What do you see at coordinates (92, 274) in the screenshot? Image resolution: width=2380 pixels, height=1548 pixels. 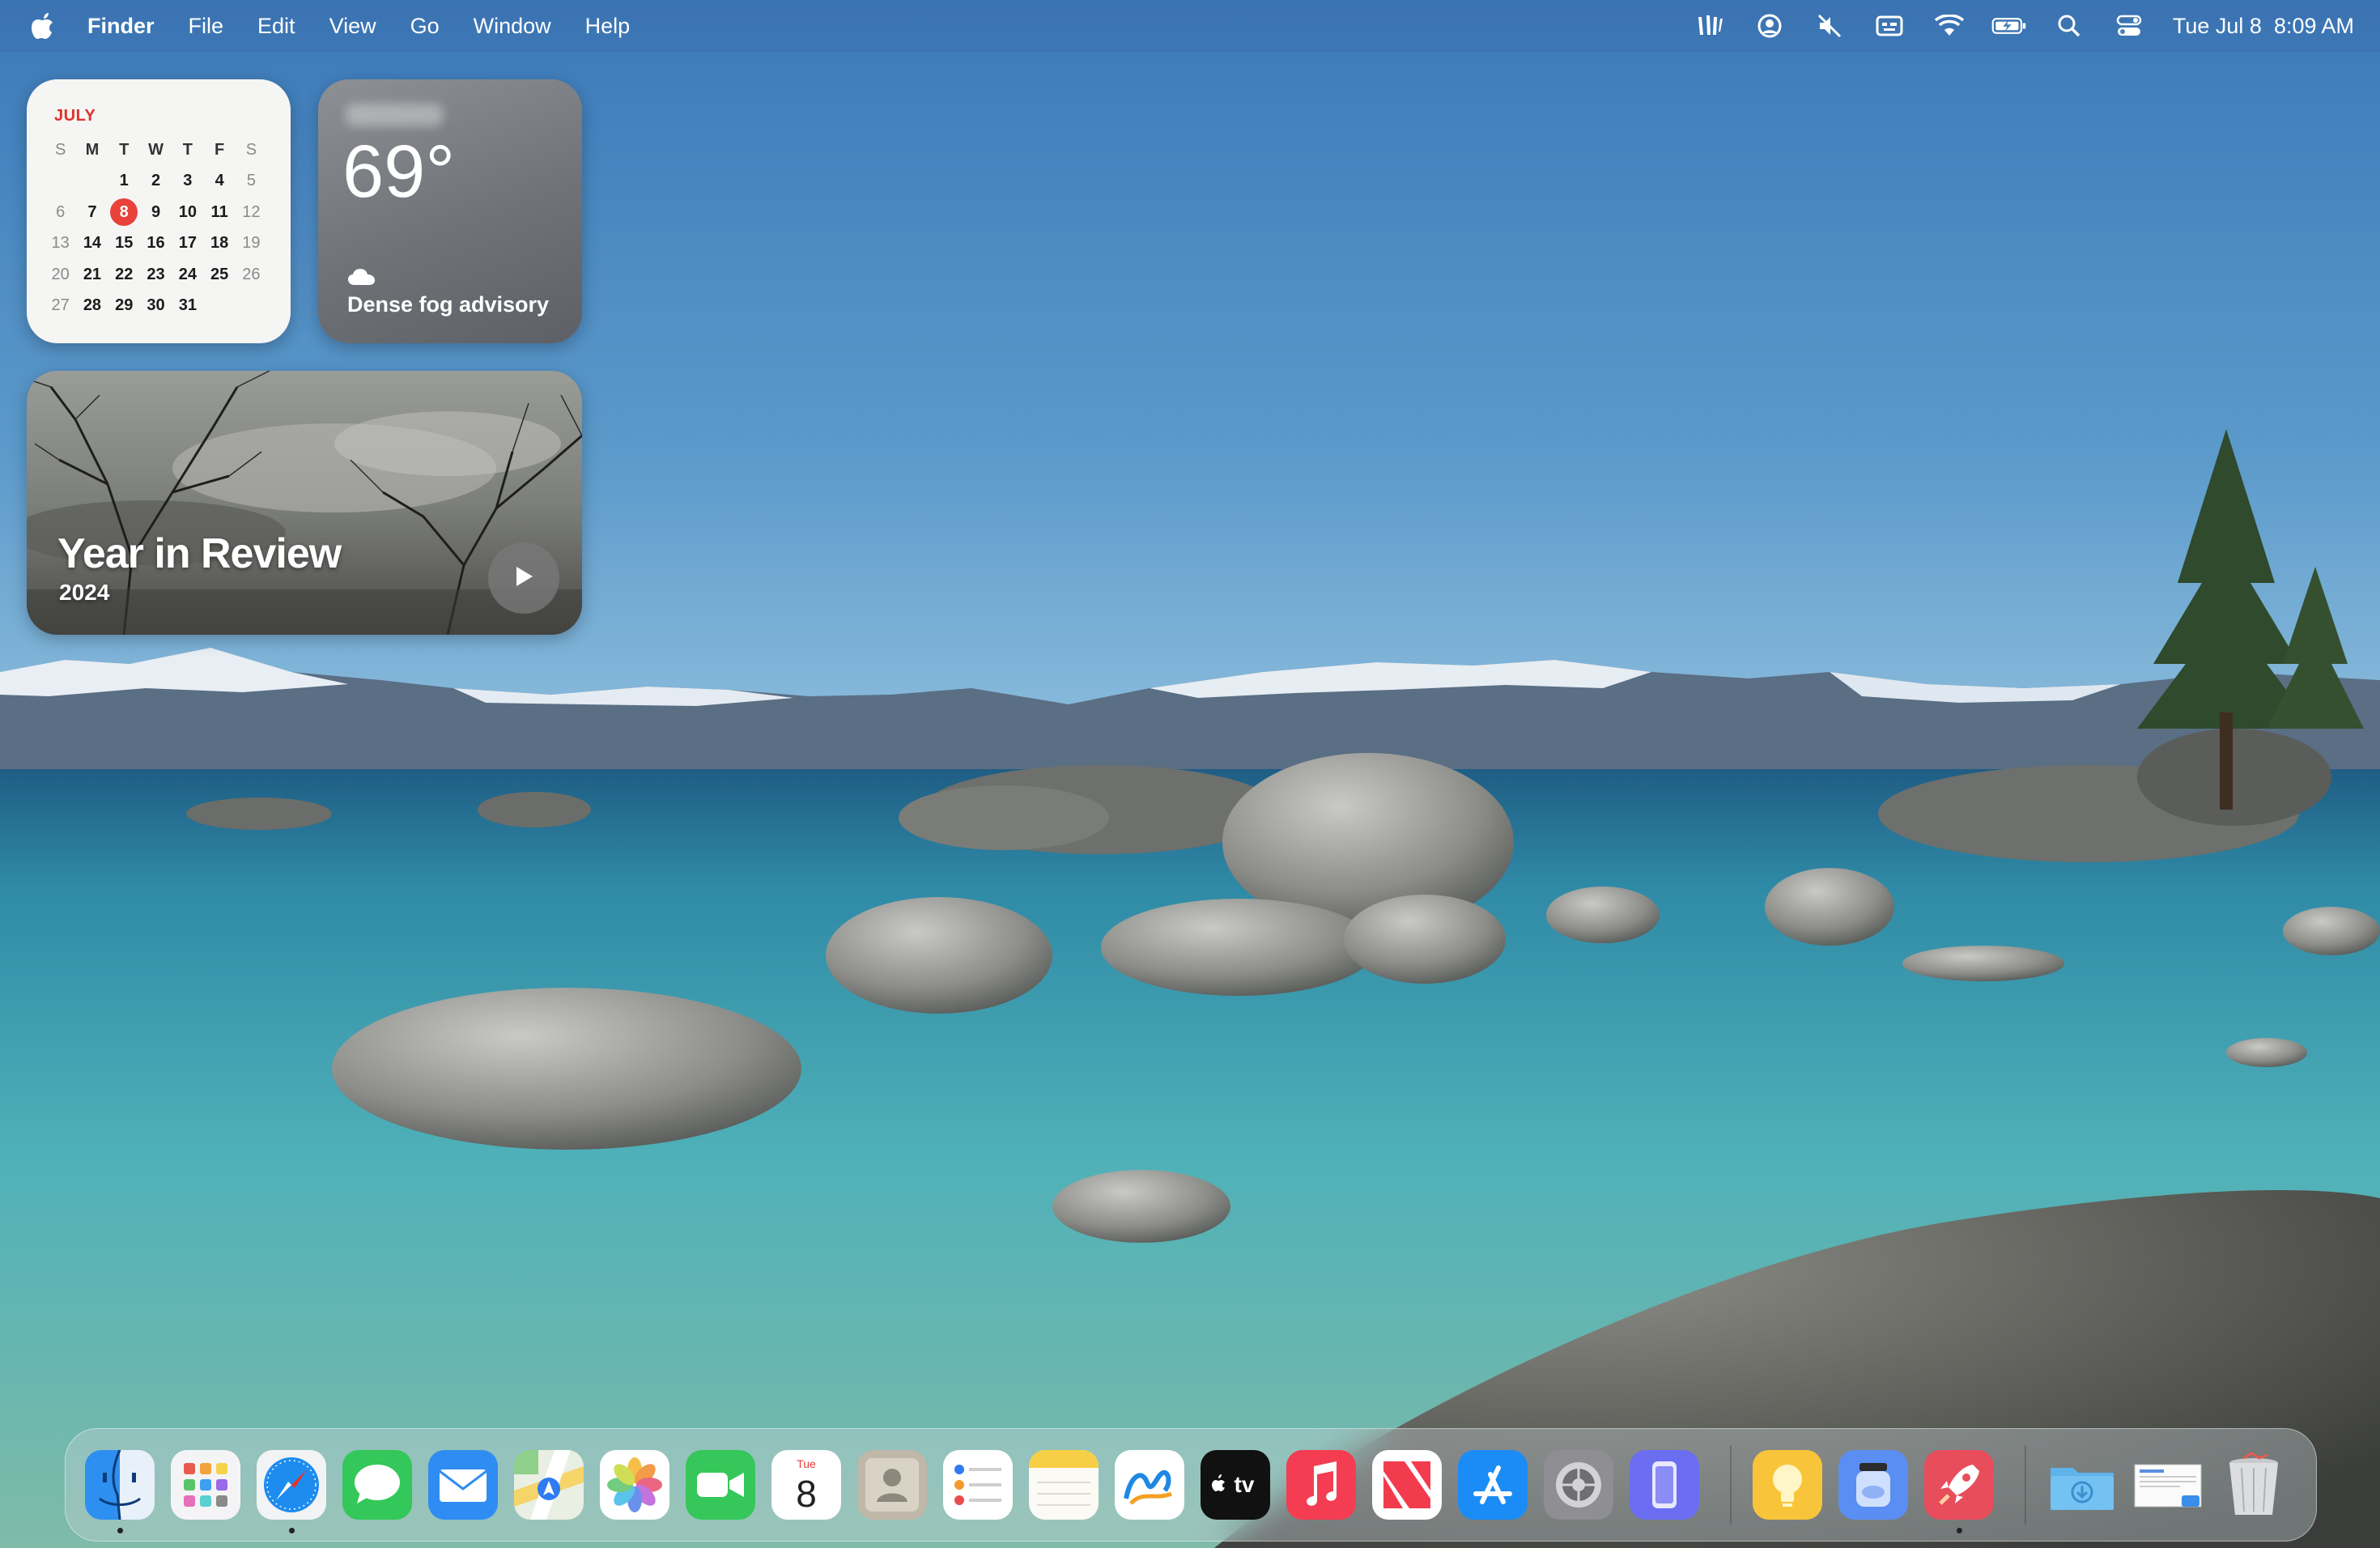 I see `calendar-day: 21` at bounding box center [92, 274].